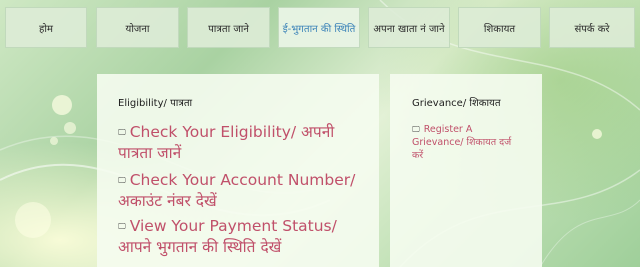  Describe the element at coordinates (418, 155) in the screenshot. I see `register-grievance-line3: करें` at that location.